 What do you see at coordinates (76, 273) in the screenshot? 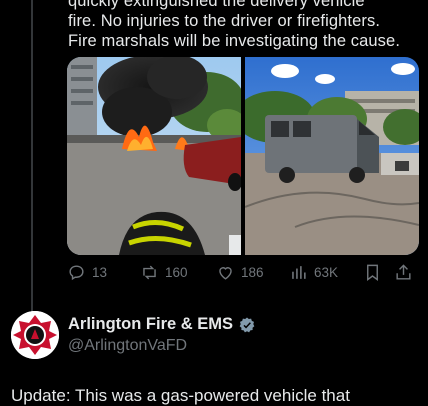
I see `reply-icon` at bounding box center [76, 273].